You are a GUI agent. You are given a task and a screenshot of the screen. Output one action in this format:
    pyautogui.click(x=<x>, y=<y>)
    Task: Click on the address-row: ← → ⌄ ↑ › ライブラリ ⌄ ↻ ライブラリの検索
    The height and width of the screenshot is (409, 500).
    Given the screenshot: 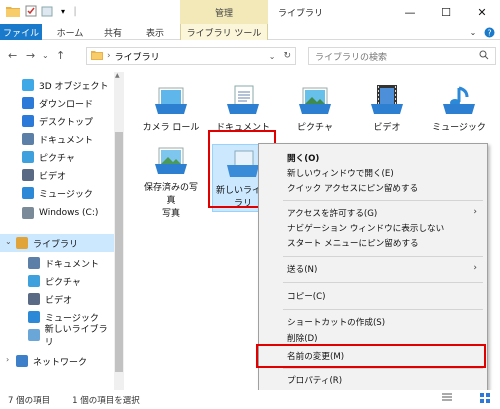 What is the action you would take?
    pyautogui.click(x=250, y=56)
    